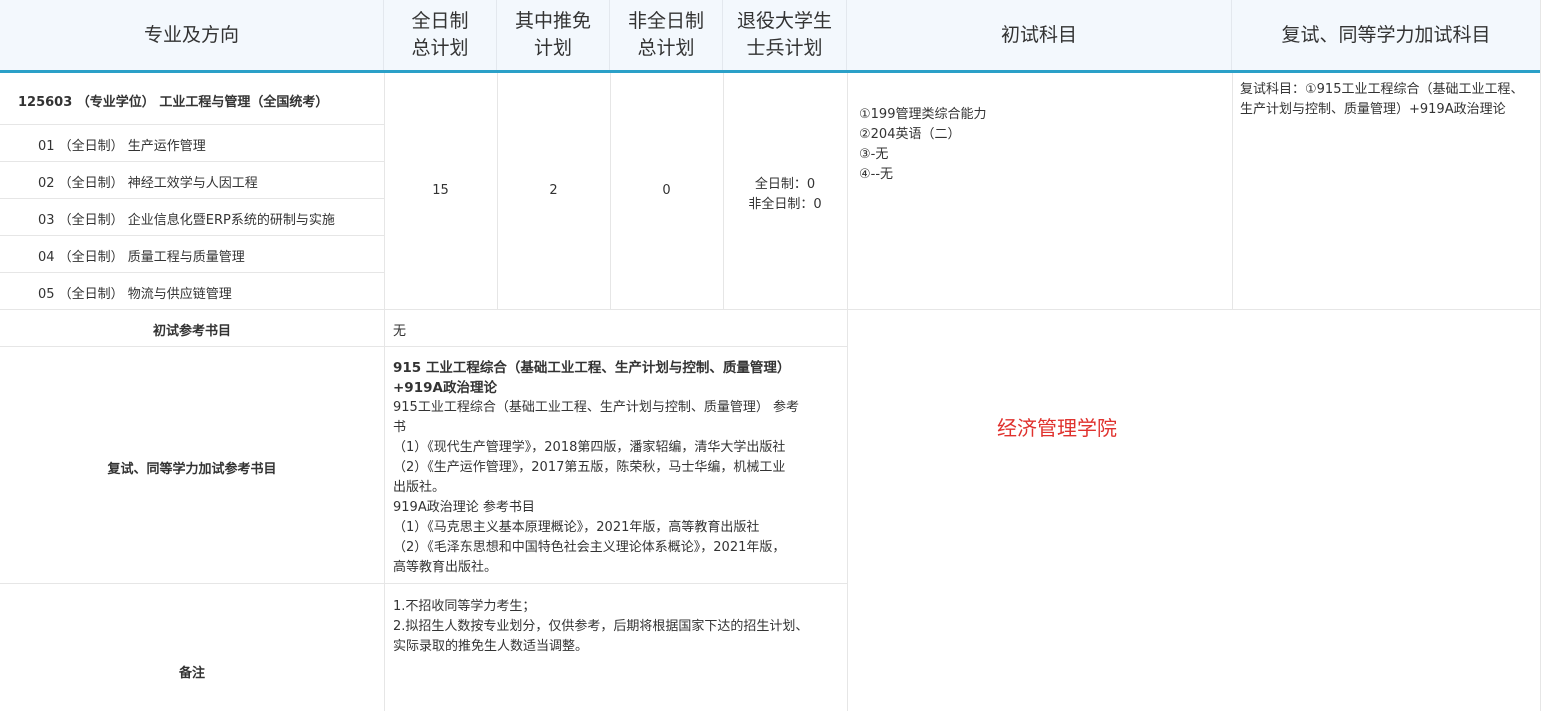  What do you see at coordinates (589, 547) in the screenshot?
I see `retest-refs-line: （2）《毛泽东思想和中国特色社会主义理论体系概论》，2021年版，` at bounding box center [589, 547].